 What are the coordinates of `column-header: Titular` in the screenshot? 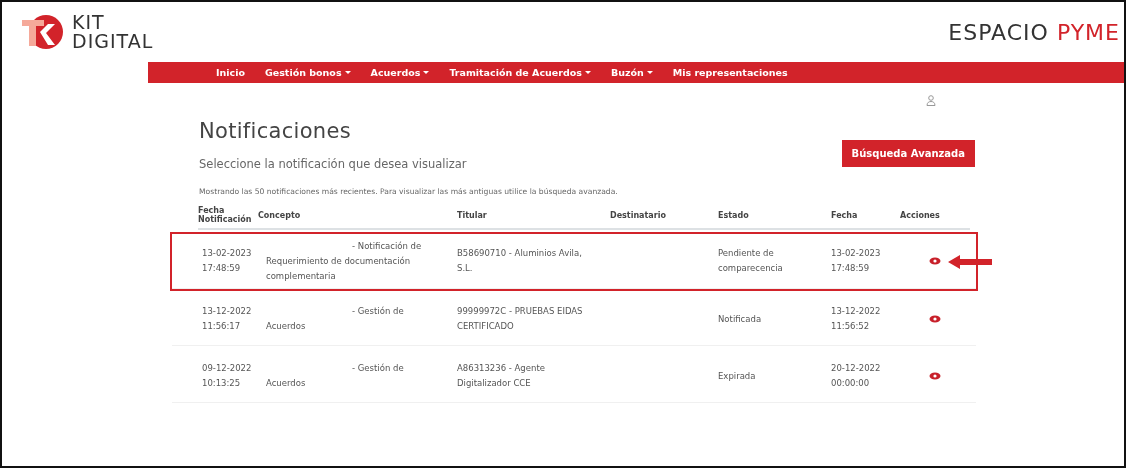 It's located at (472, 215).